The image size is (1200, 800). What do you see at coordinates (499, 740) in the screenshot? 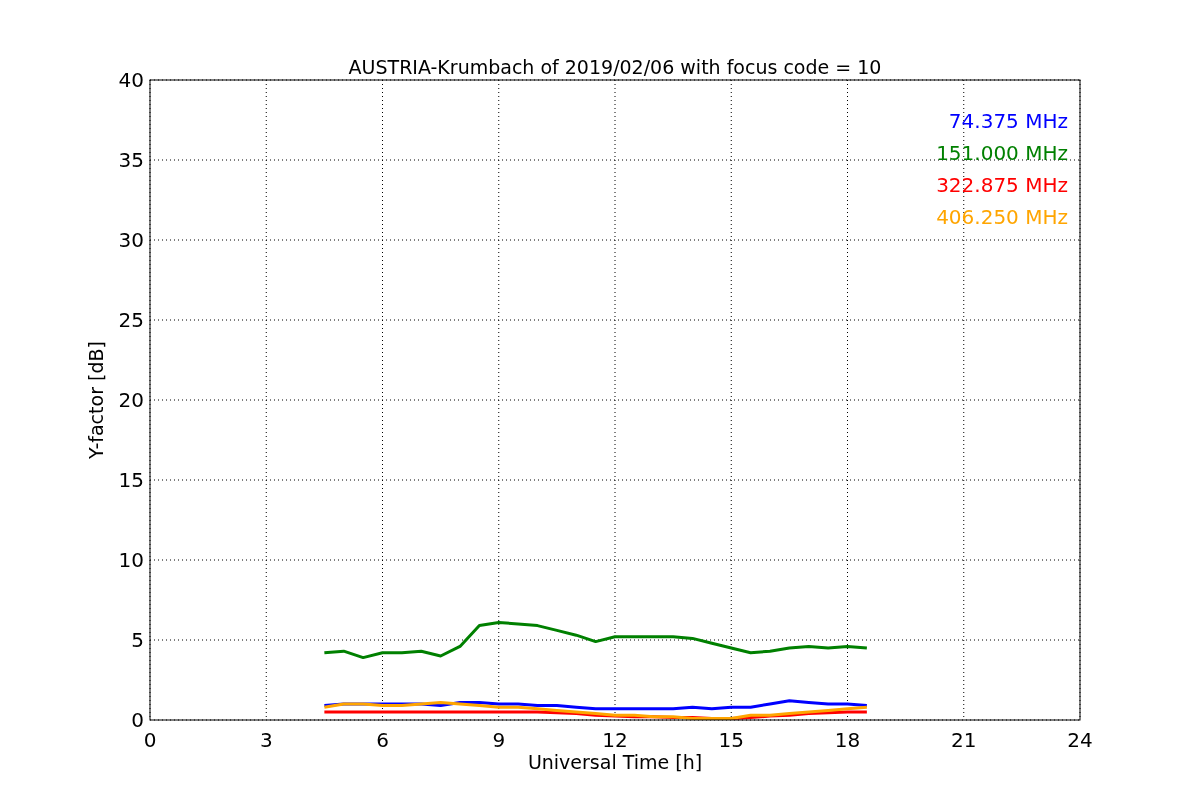
I see `tick-label: 9` at bounding box center [499, 740].